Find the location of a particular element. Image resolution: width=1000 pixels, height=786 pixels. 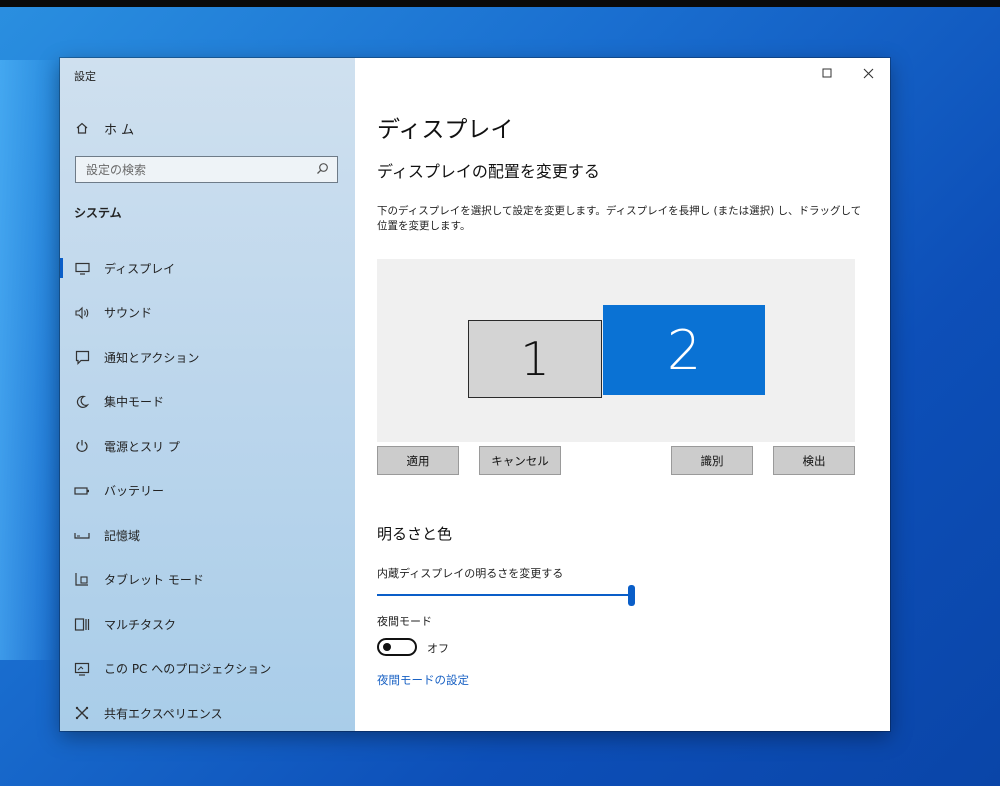

projection-icon is located at coordinates (82, 669).